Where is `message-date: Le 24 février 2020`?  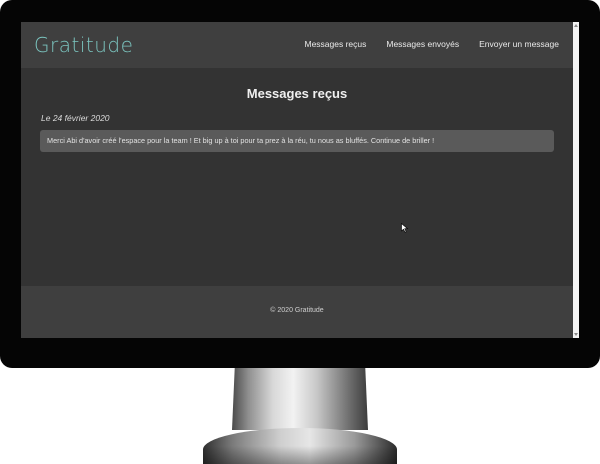 message-date: Le 24 février 2020 is located at coordinates (75, 118).